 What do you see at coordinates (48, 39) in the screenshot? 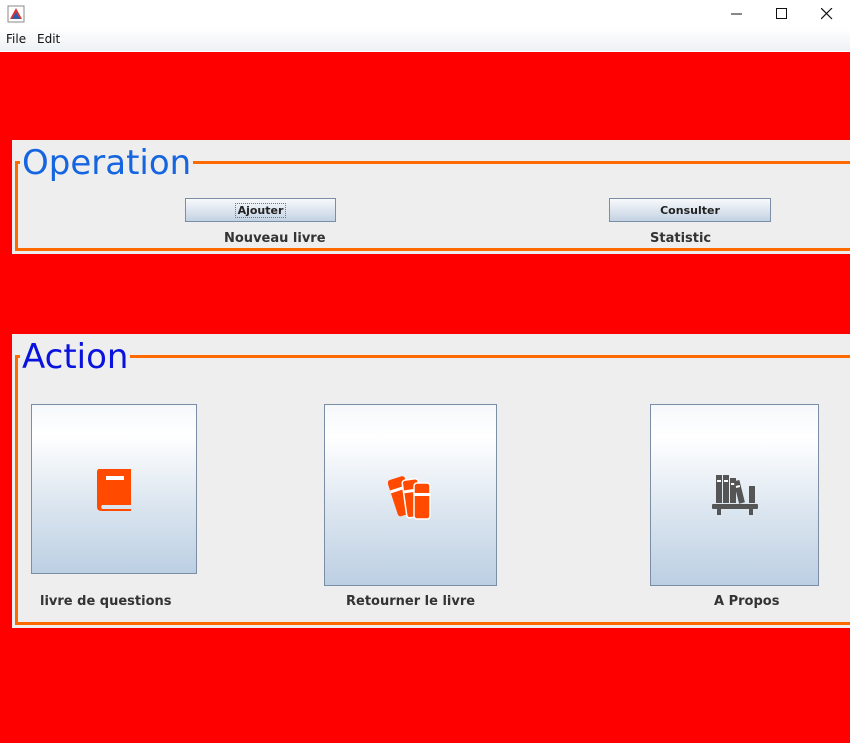
I see `menu-edit: Edit` at bounding box center [48, 39].